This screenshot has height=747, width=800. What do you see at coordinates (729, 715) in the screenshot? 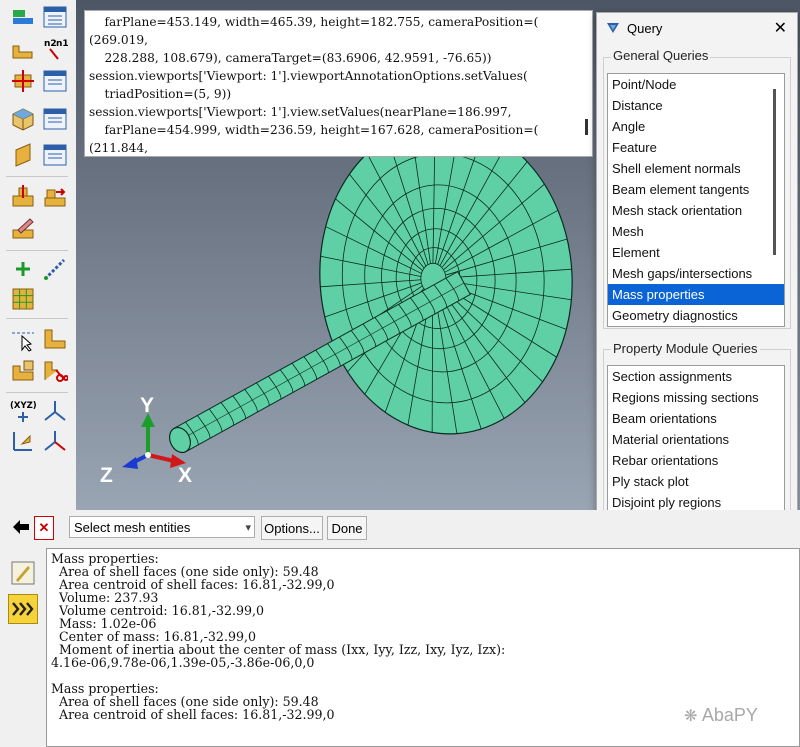
I see `watermark-text: AbaPY` at bounding box center [729, 715].